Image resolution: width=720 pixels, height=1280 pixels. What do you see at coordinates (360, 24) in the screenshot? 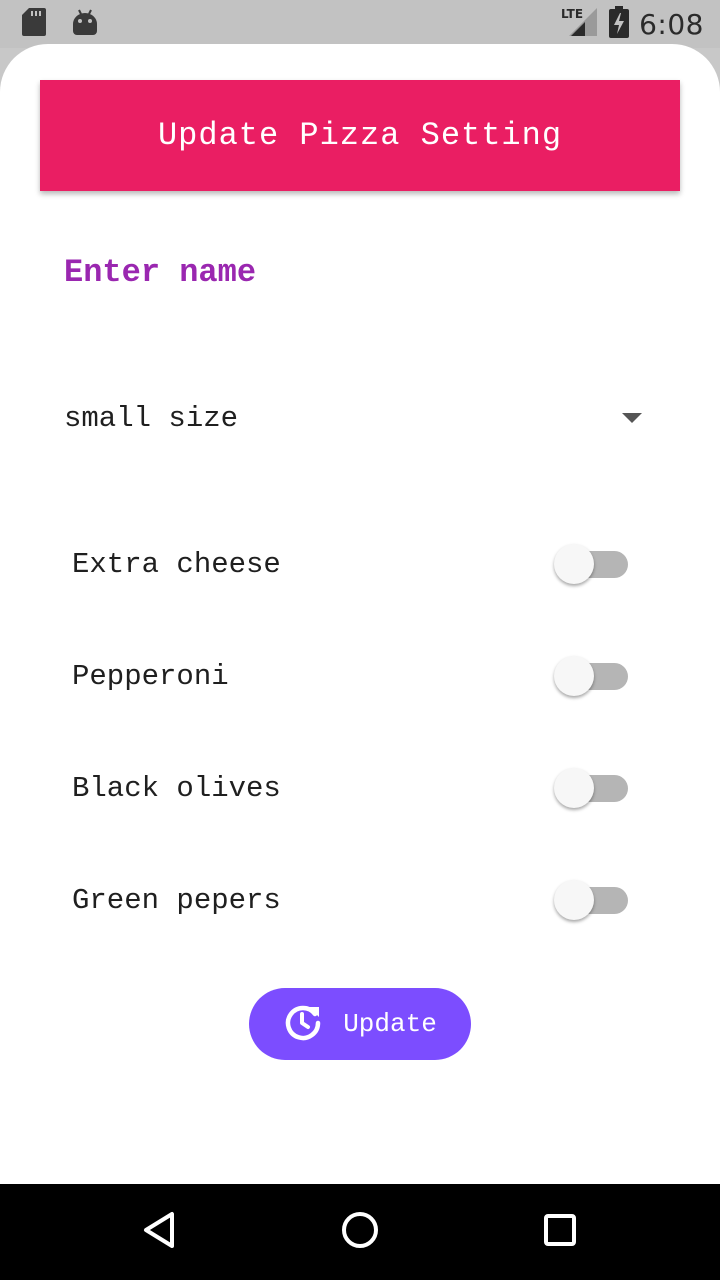
I see `status-bar: LTE 6:08` at bounding box center [360, 24].